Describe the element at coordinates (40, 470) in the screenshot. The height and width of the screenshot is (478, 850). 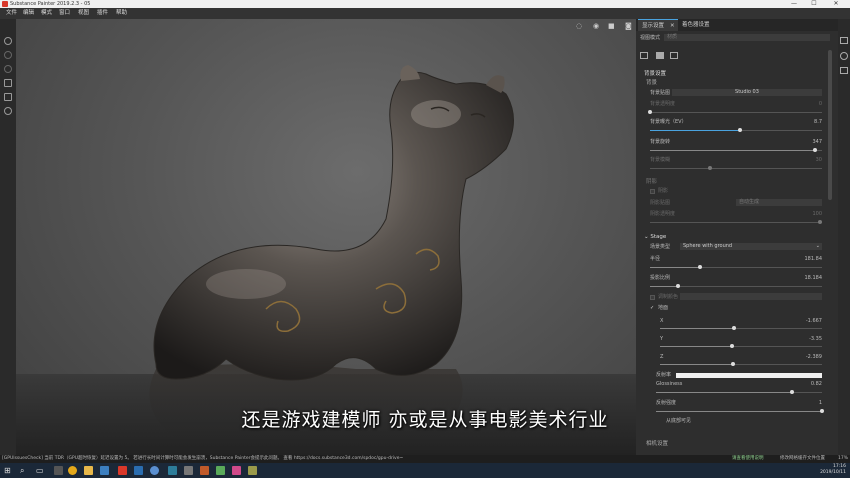
I see `task-view-icon: ▭` at that location.